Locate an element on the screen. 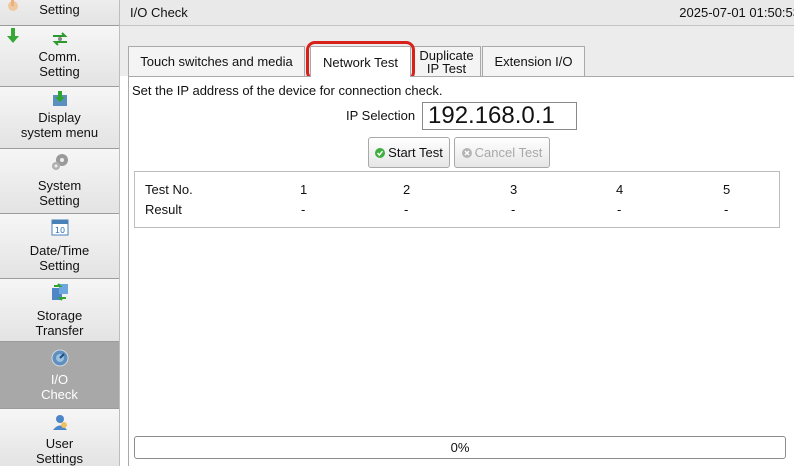 This screenshot has height=466, width=794. title-bar: I/O Check 2025-07-01 01:50:53 is located at coordinates (457, 13).